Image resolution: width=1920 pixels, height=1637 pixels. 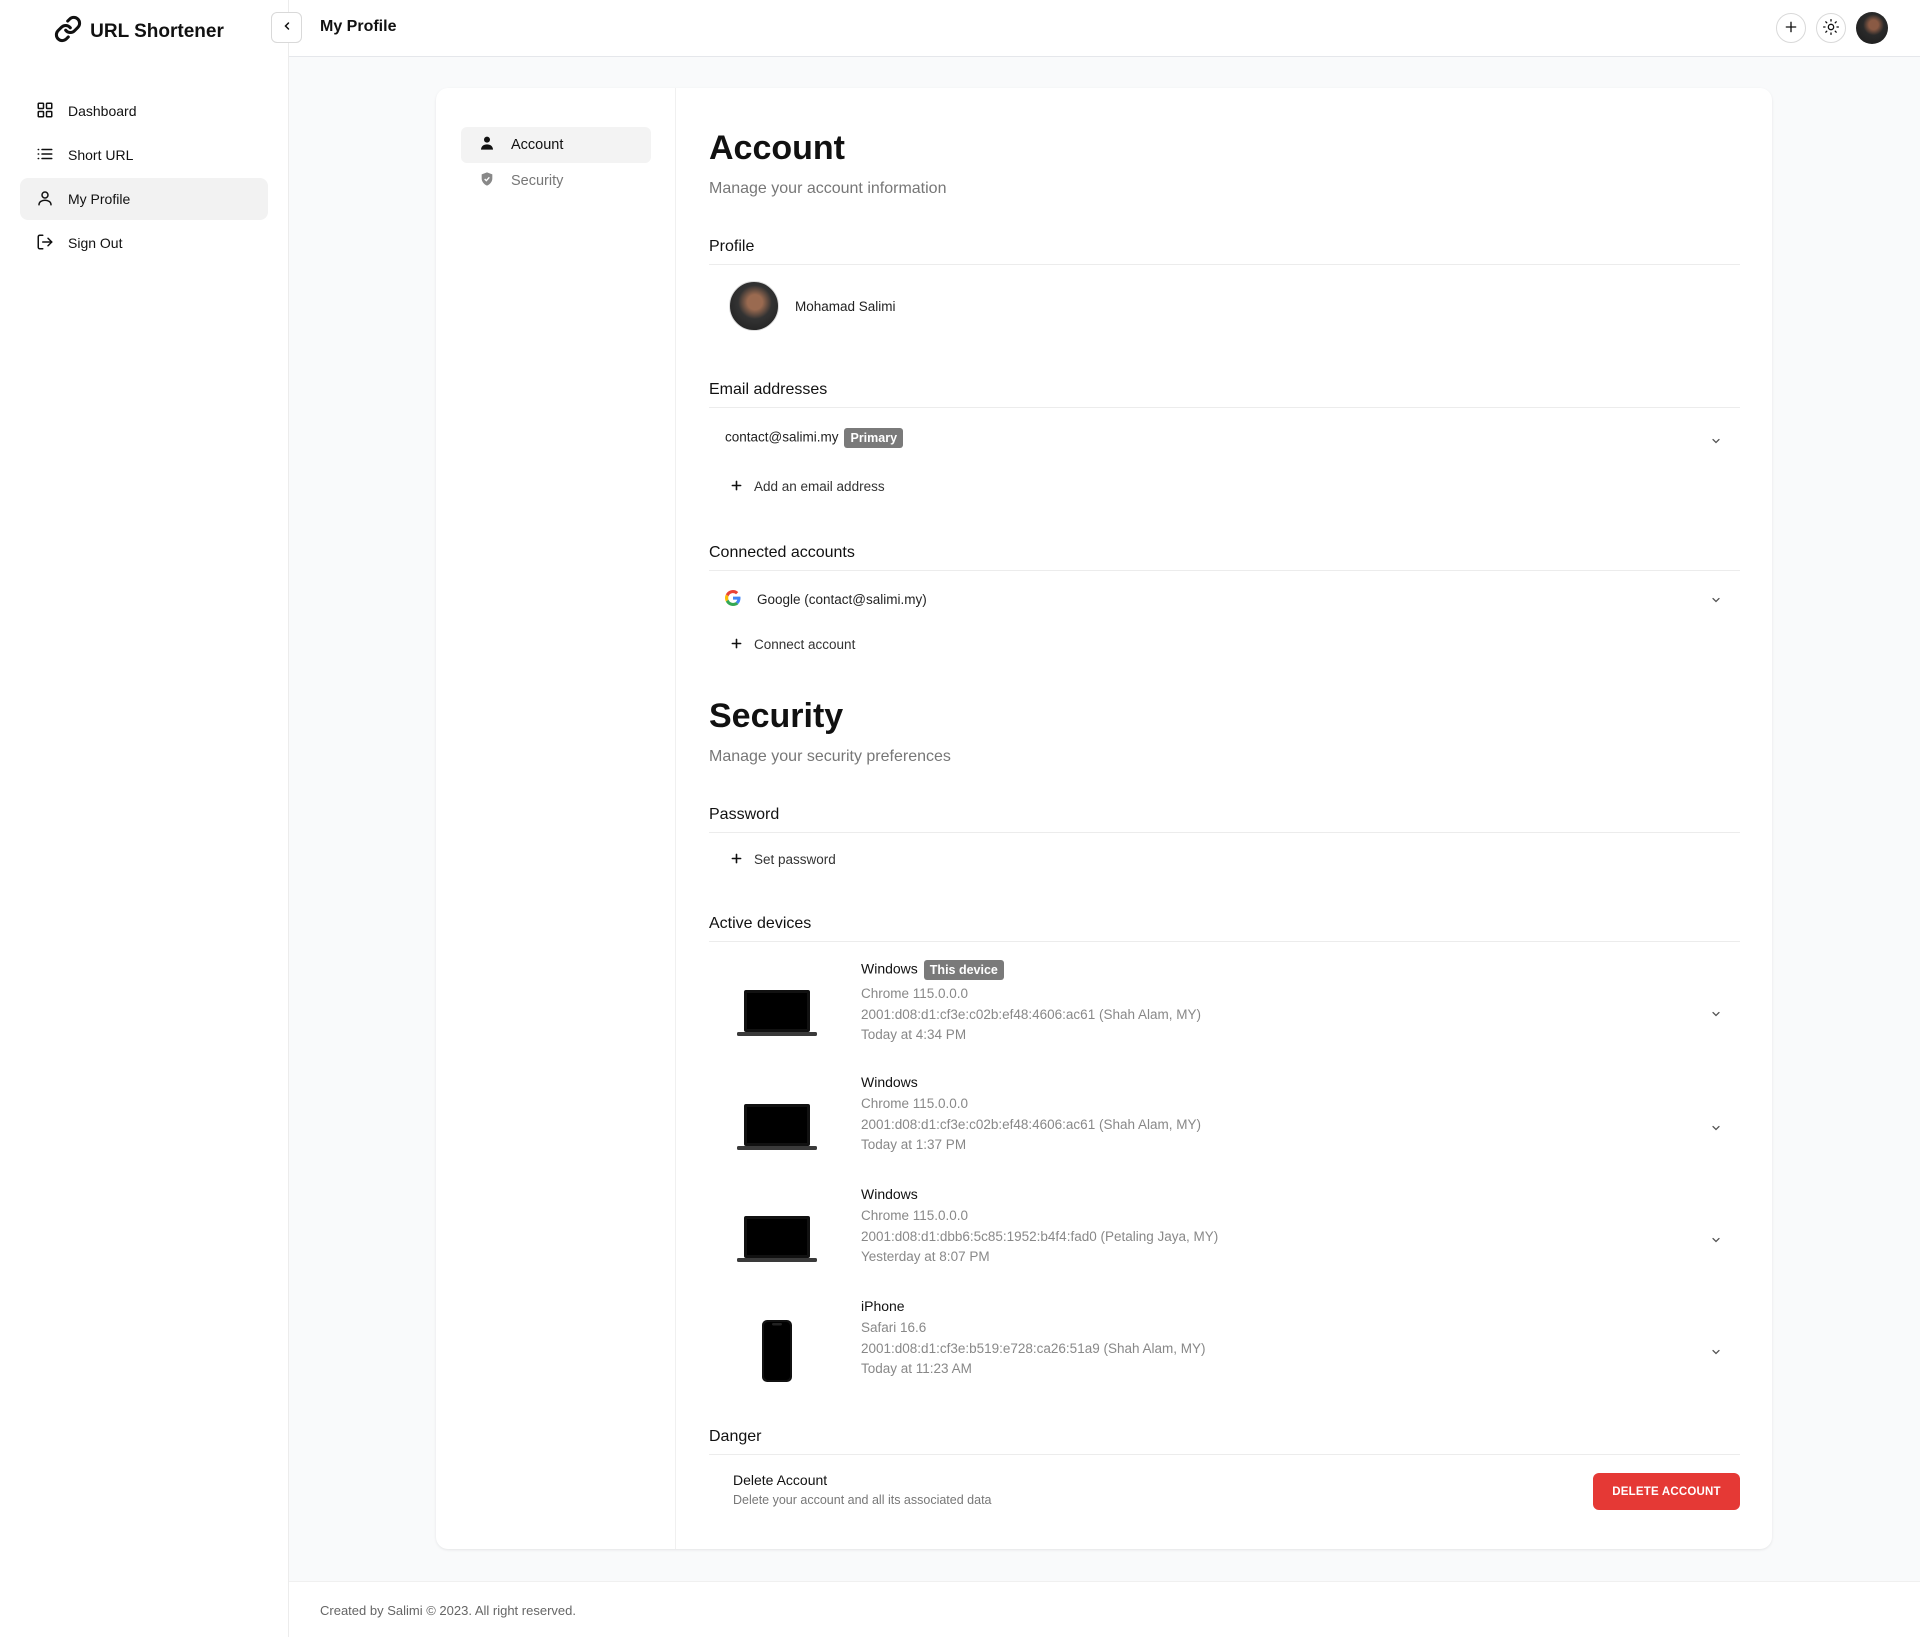 I want to click on security-subtitle: Manage your security preferences, so click(x=830, y=756).